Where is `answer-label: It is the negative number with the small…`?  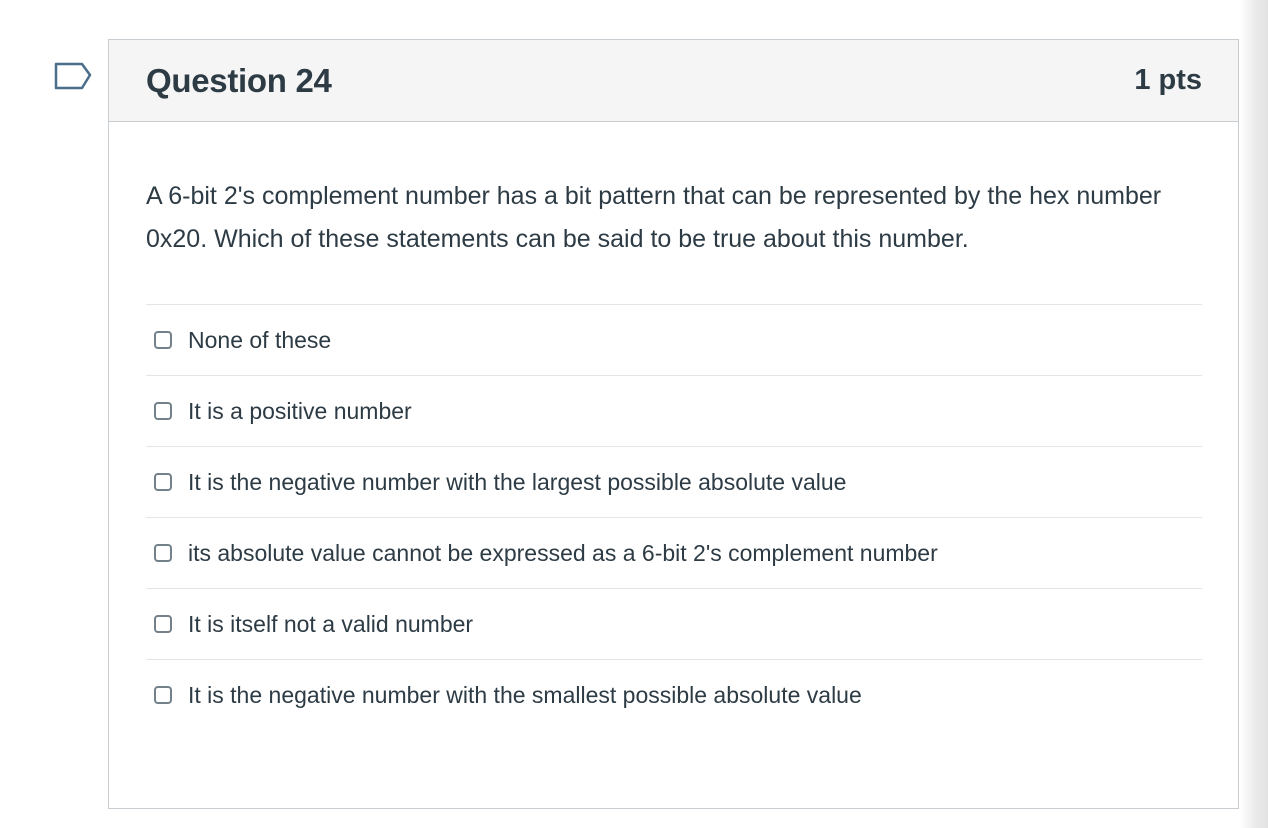
answer-label: It is the negative number with the small… is located at coordinates (525, 694).